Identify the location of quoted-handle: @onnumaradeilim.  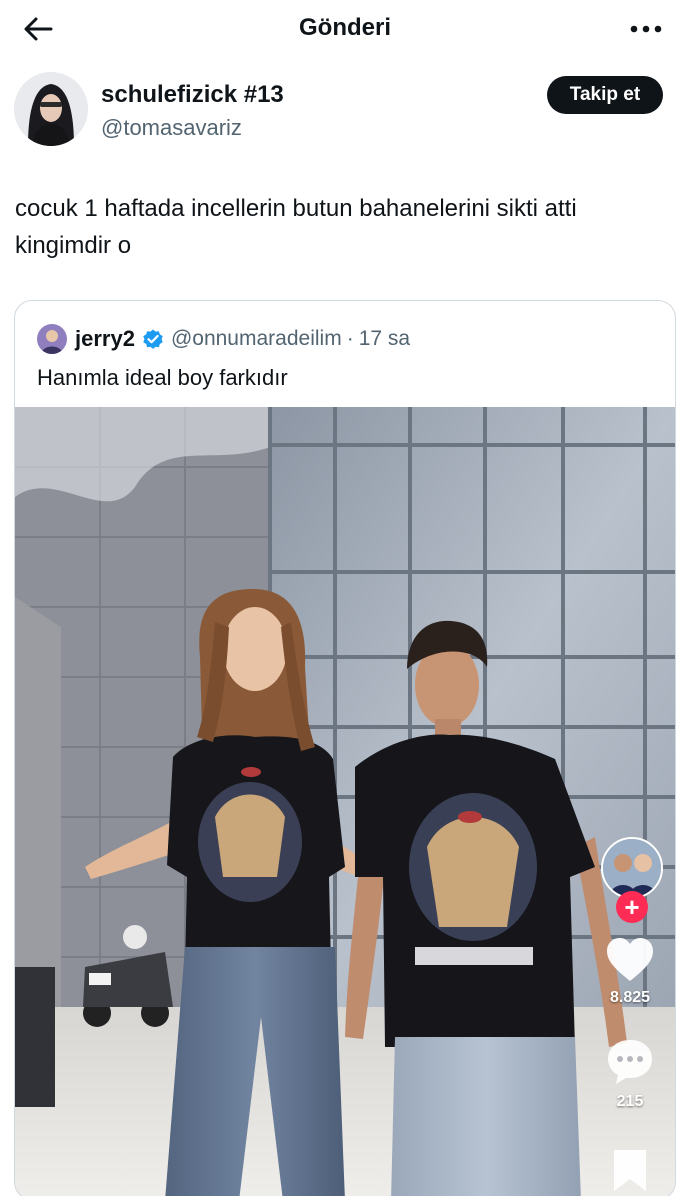
(256, 339).